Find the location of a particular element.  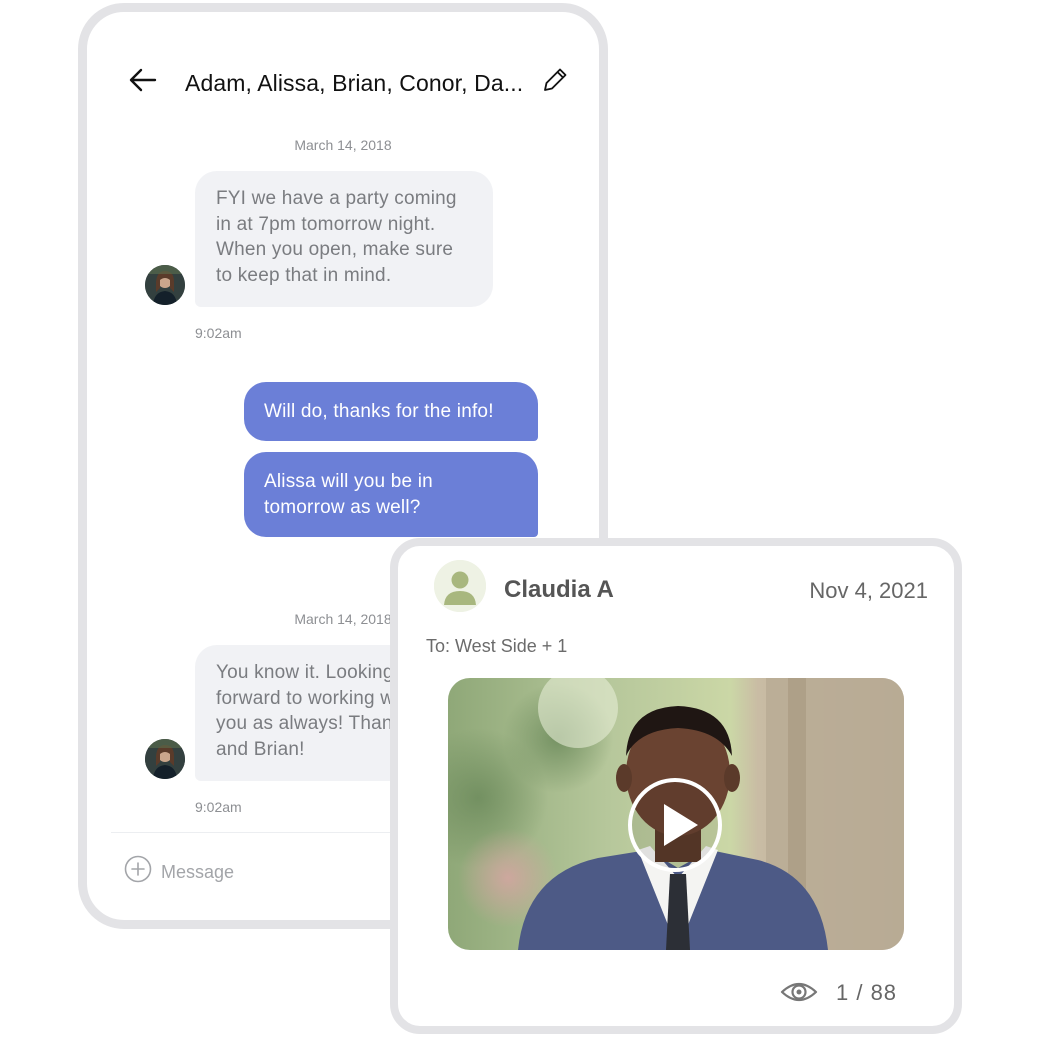

sender-name: Claudia A is located at coordinates (559, 589).